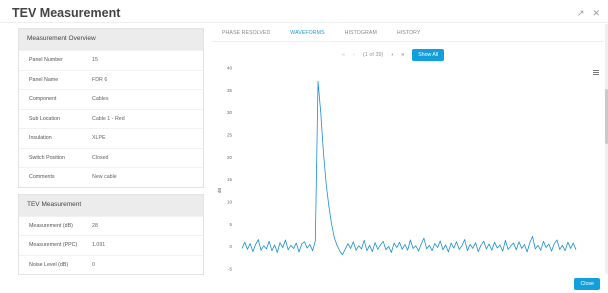  What do you see at coordinates (230, 179) in the screenshot?
I see `y-tick-label: 15` at bounding box center [230, 179].